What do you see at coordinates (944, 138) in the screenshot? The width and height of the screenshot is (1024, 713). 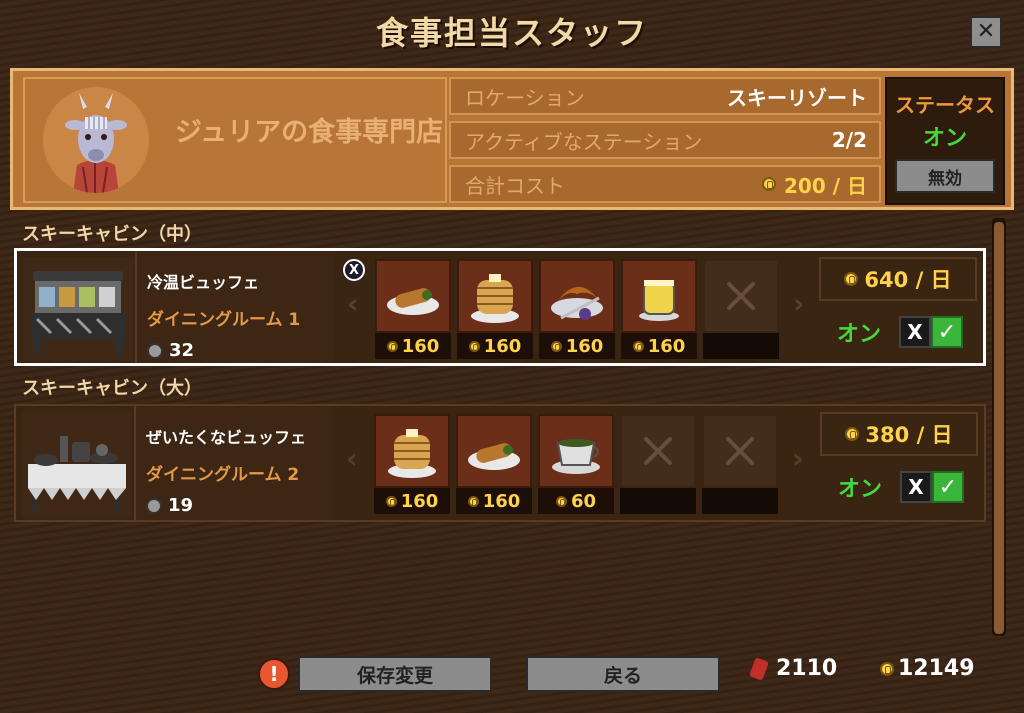 I see `status-value: オン` at bounding box center [944, 138].